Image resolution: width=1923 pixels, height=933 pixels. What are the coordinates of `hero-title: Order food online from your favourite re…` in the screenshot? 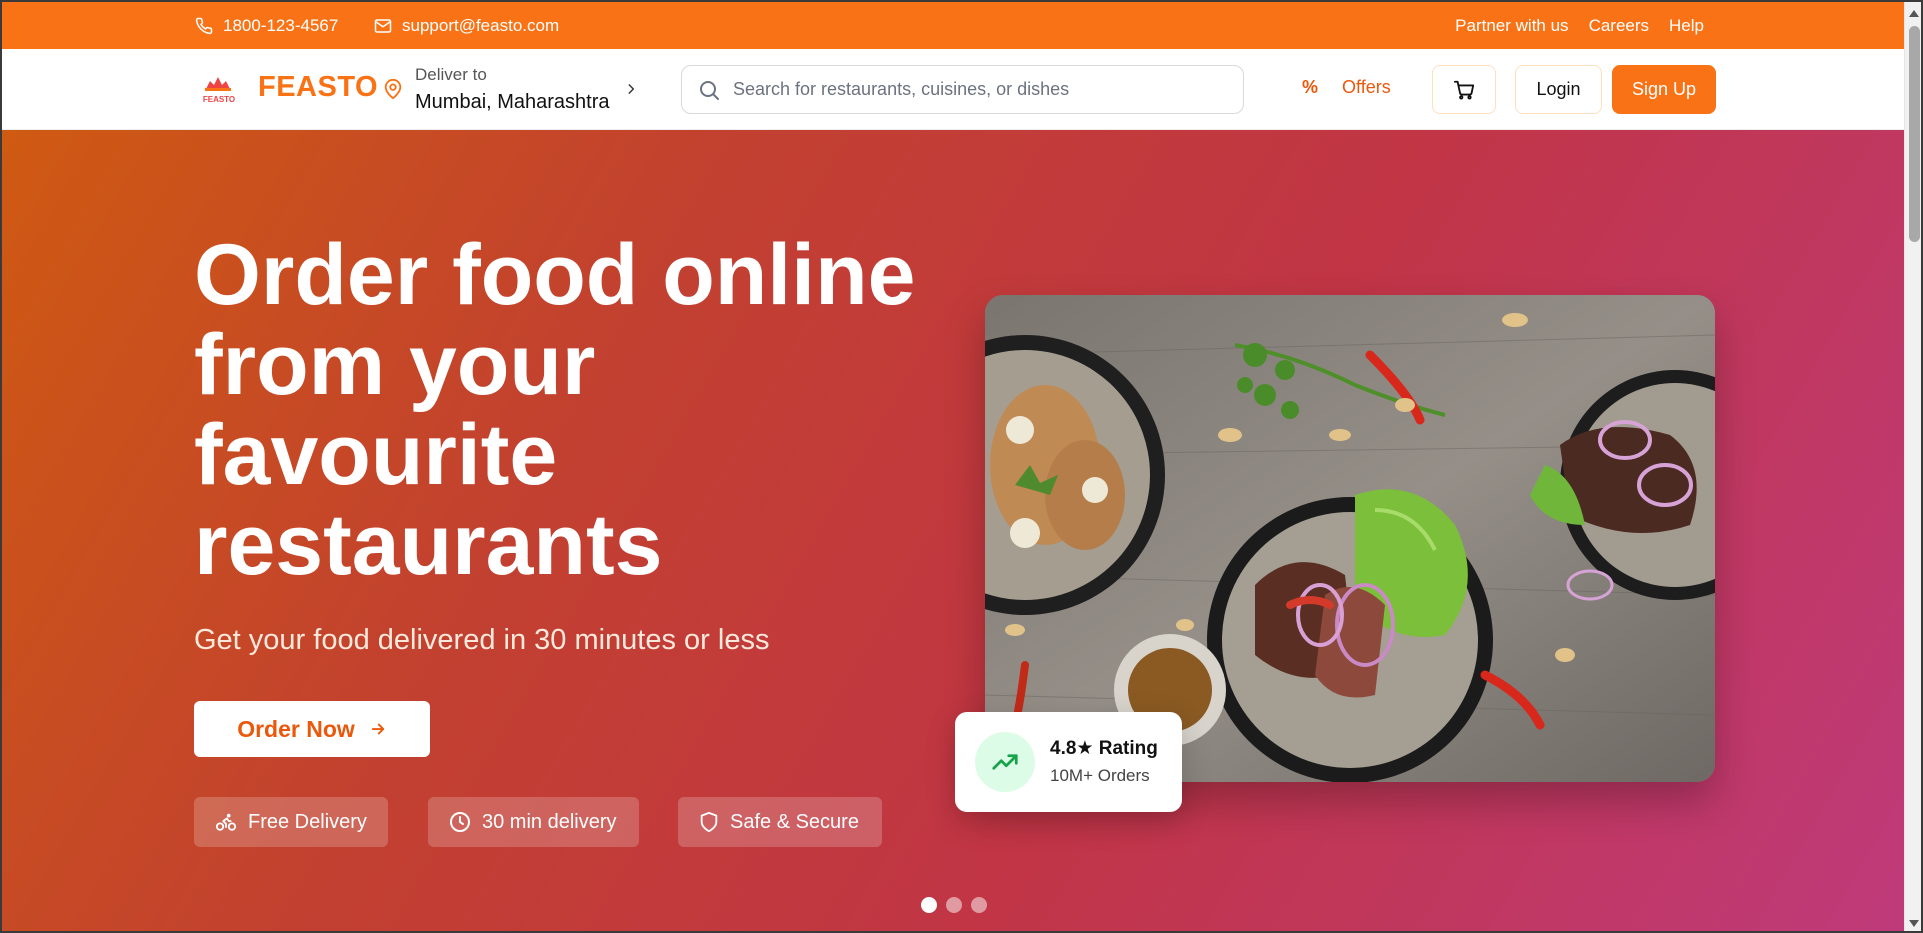 It's located at (555, 410).